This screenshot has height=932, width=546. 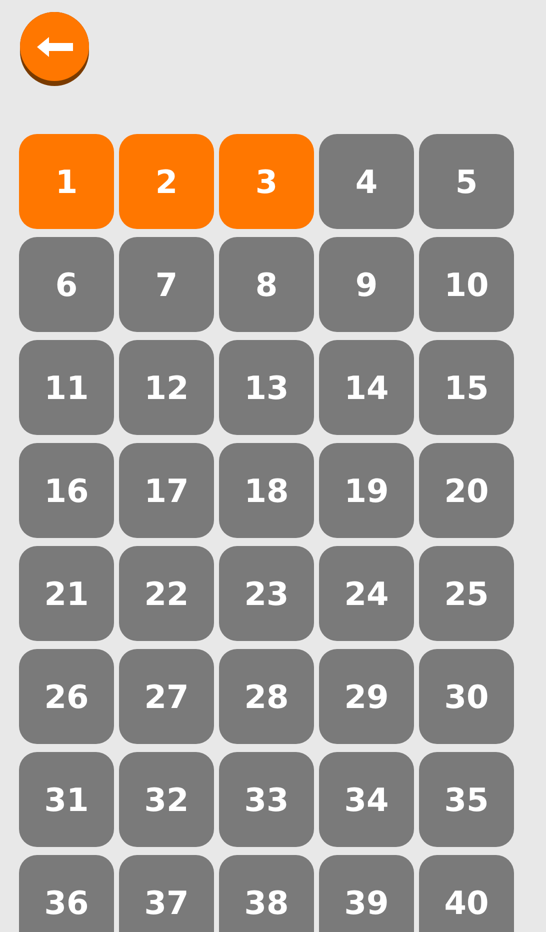 I want to click on level-button: 10, so click(x=466, y=284).